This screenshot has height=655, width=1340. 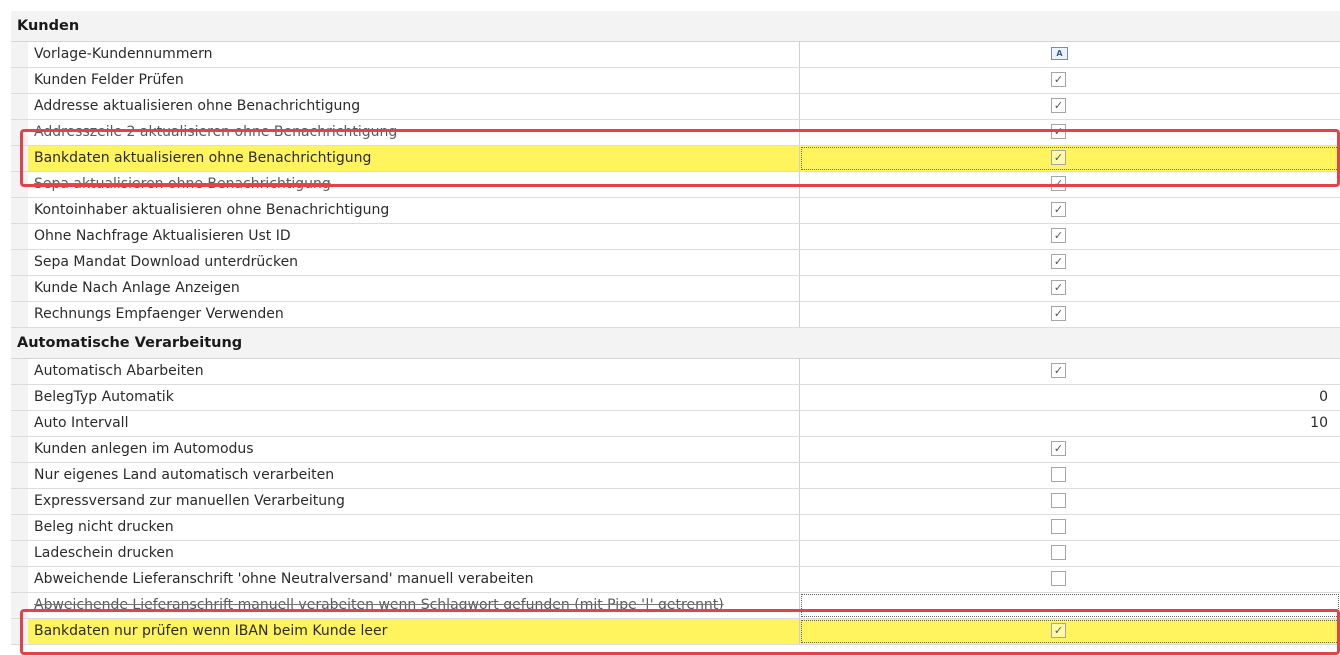 What do you see at coordinates (675, 398) in the screenshot?
I see `property-row: BelegTyp Automatik 0` at bounding box center [675, 398].